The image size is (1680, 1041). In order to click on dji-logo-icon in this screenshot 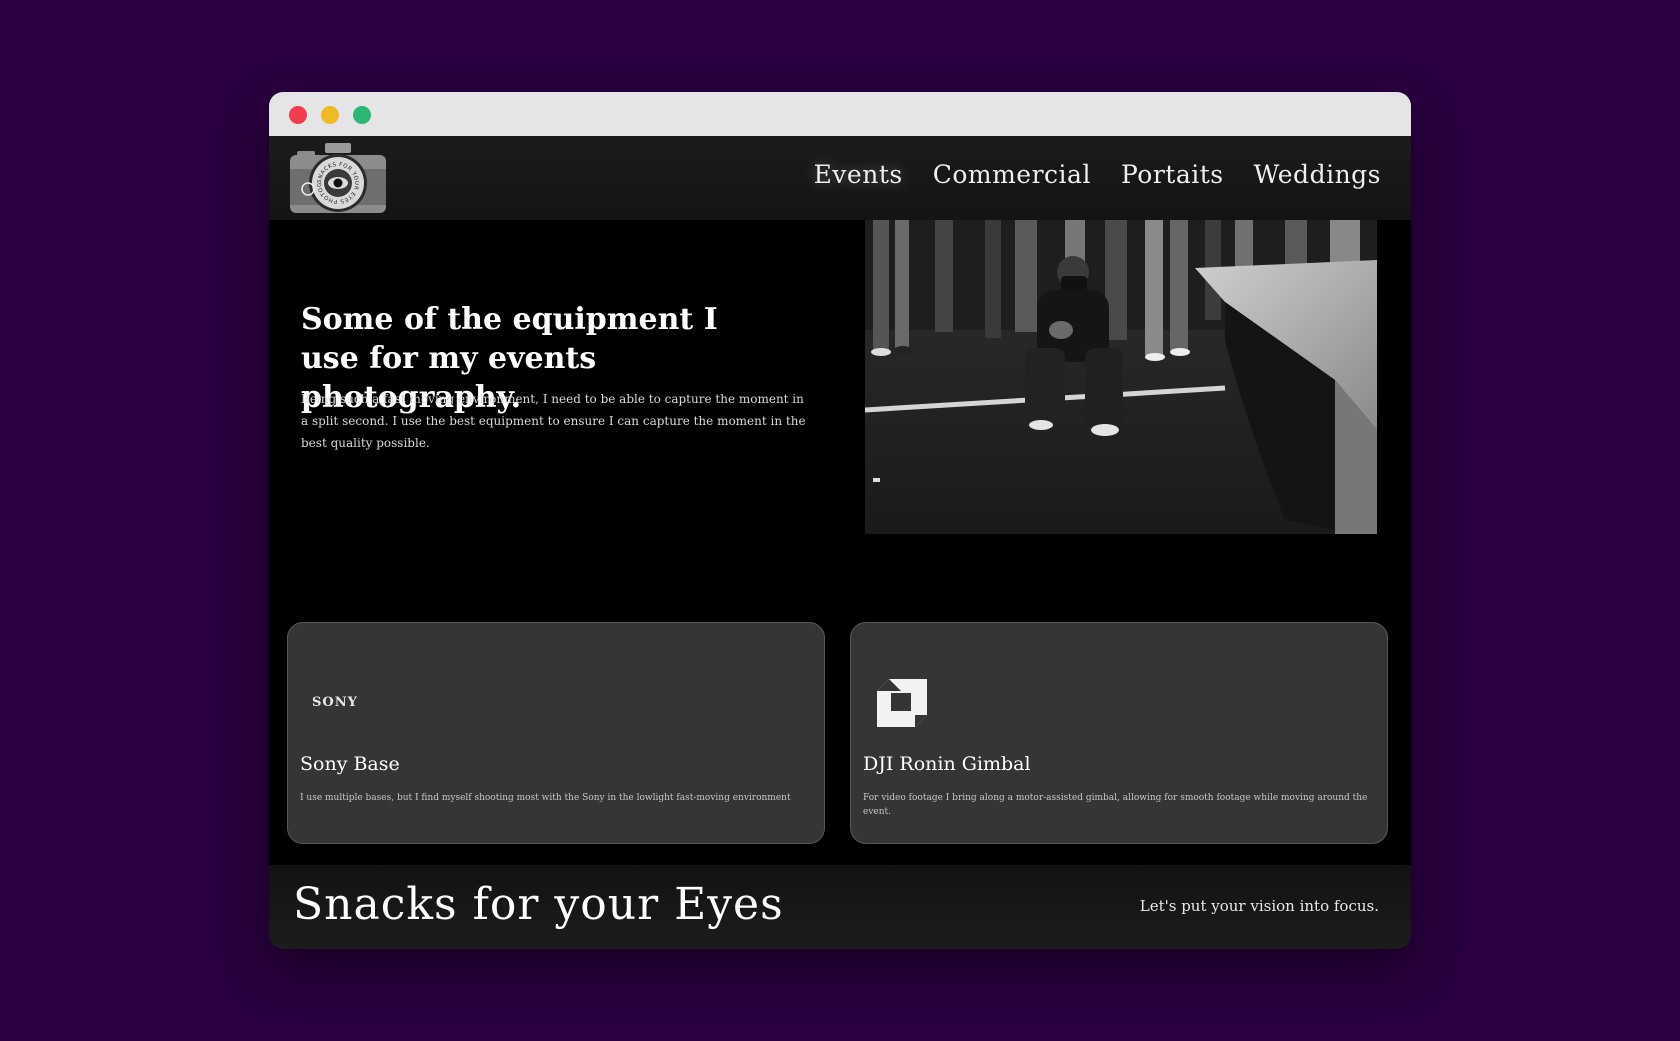, I will do `click(902, 702)`.